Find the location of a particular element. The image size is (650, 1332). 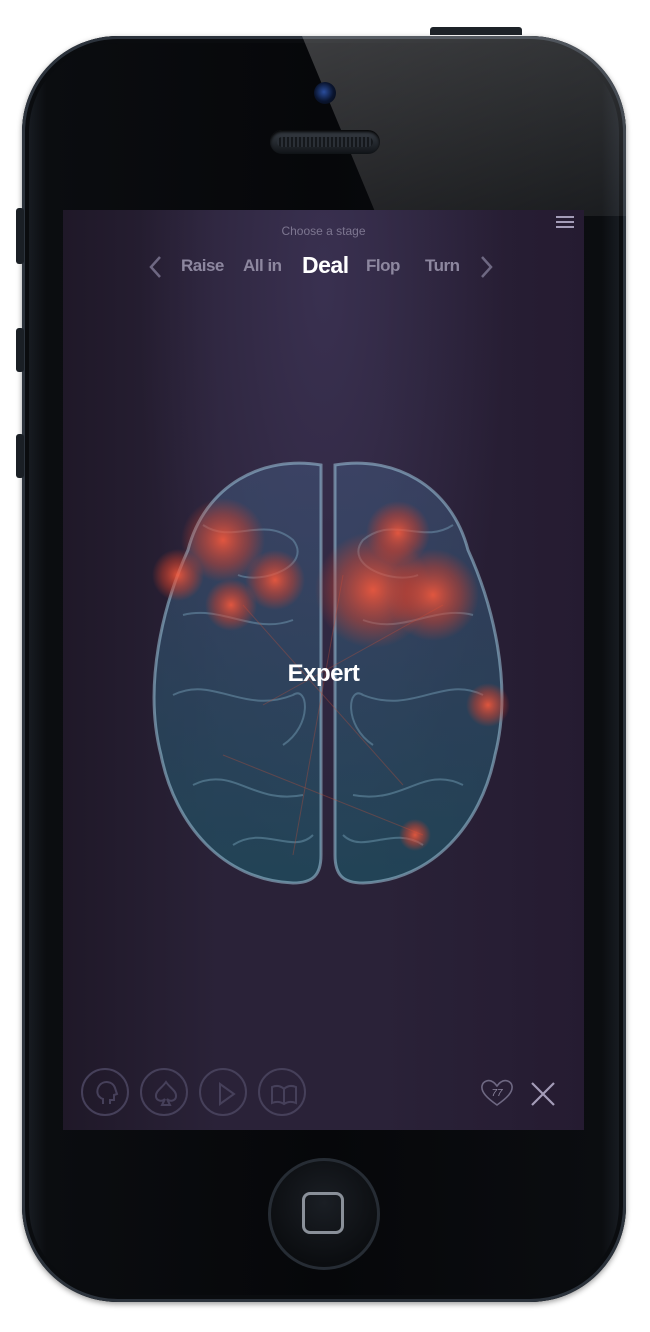

volume-up-button is located at coordinates (20, 350).